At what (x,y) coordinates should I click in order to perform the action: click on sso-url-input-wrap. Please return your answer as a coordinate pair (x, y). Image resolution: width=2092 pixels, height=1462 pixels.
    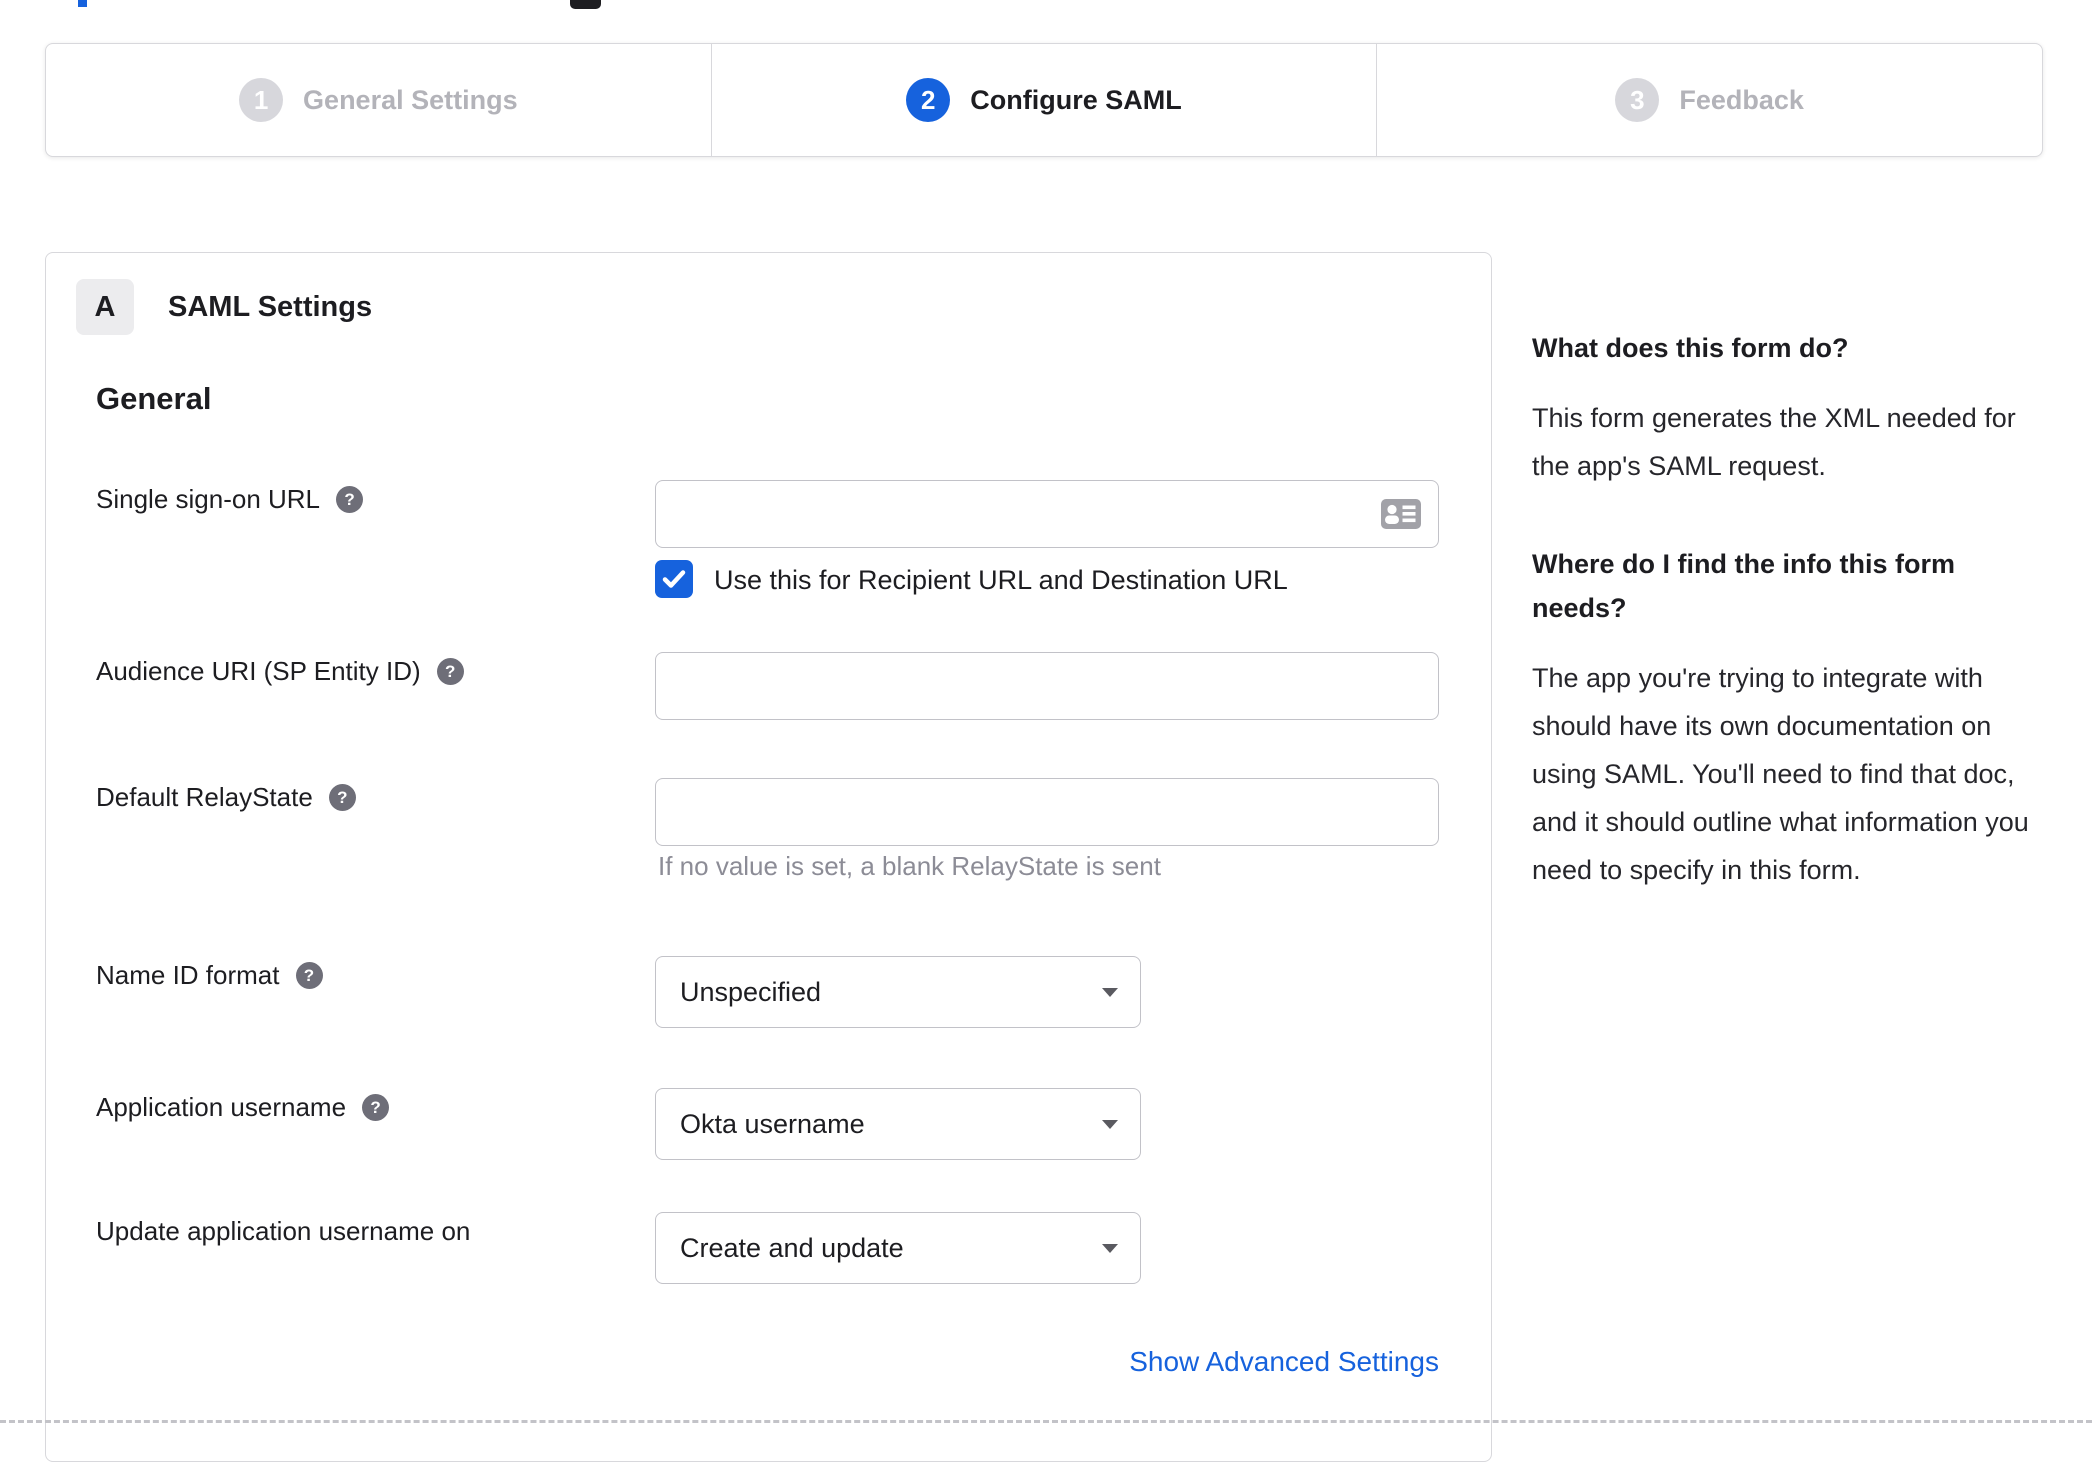
    Looking at the image, I should click on (1047, 514).